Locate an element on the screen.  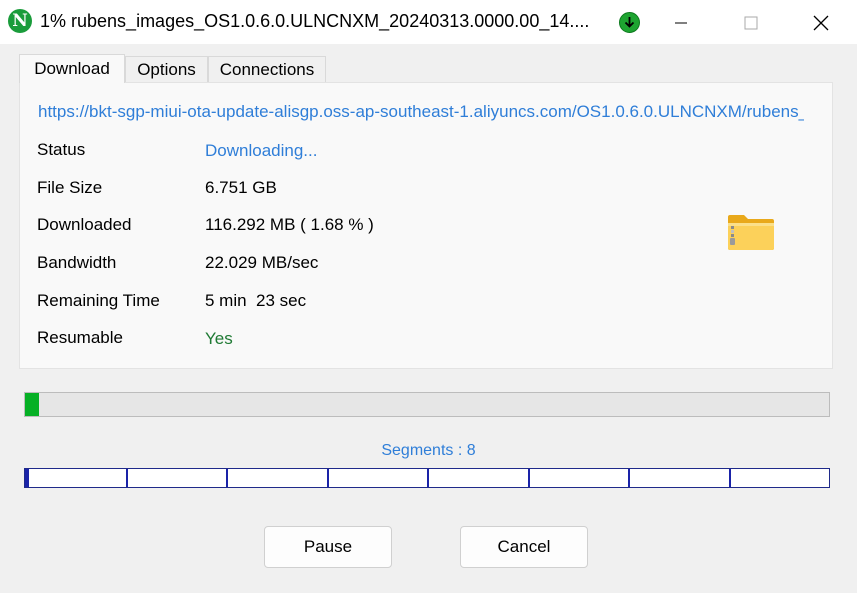
resumable-label: Resumable is located at coordinates (80, 337).